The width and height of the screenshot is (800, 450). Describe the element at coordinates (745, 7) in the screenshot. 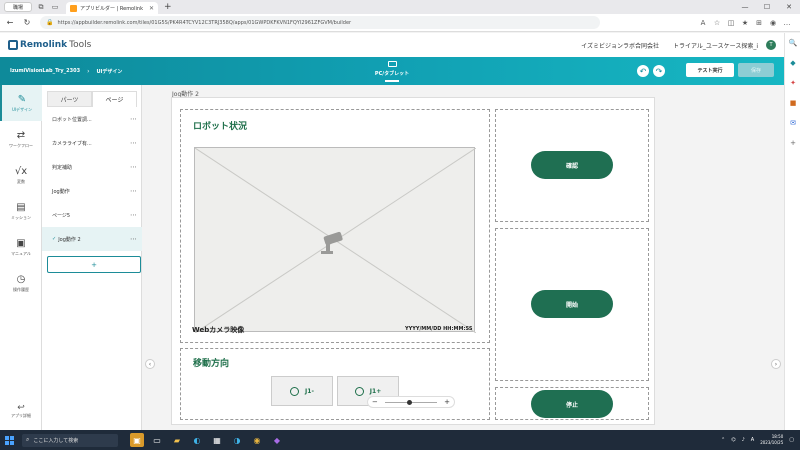

I see `minimize-icon: —` at that location.